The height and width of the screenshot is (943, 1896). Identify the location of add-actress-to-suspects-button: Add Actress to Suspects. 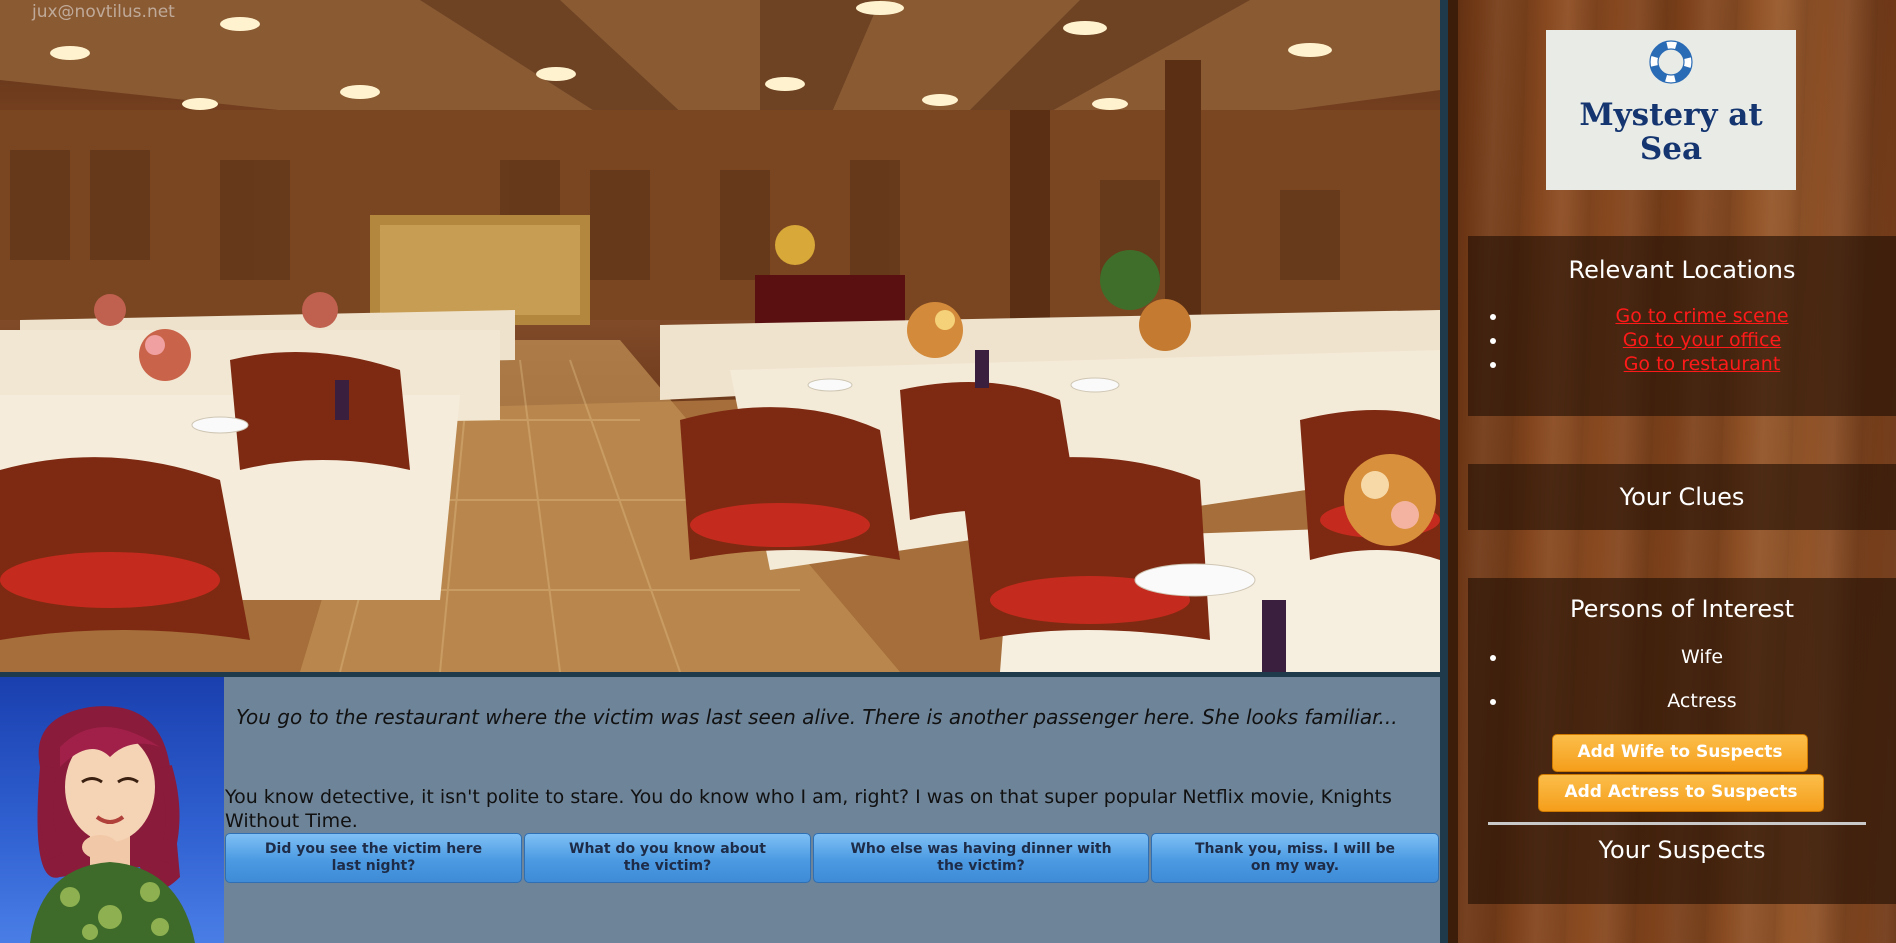
(1681, 793).